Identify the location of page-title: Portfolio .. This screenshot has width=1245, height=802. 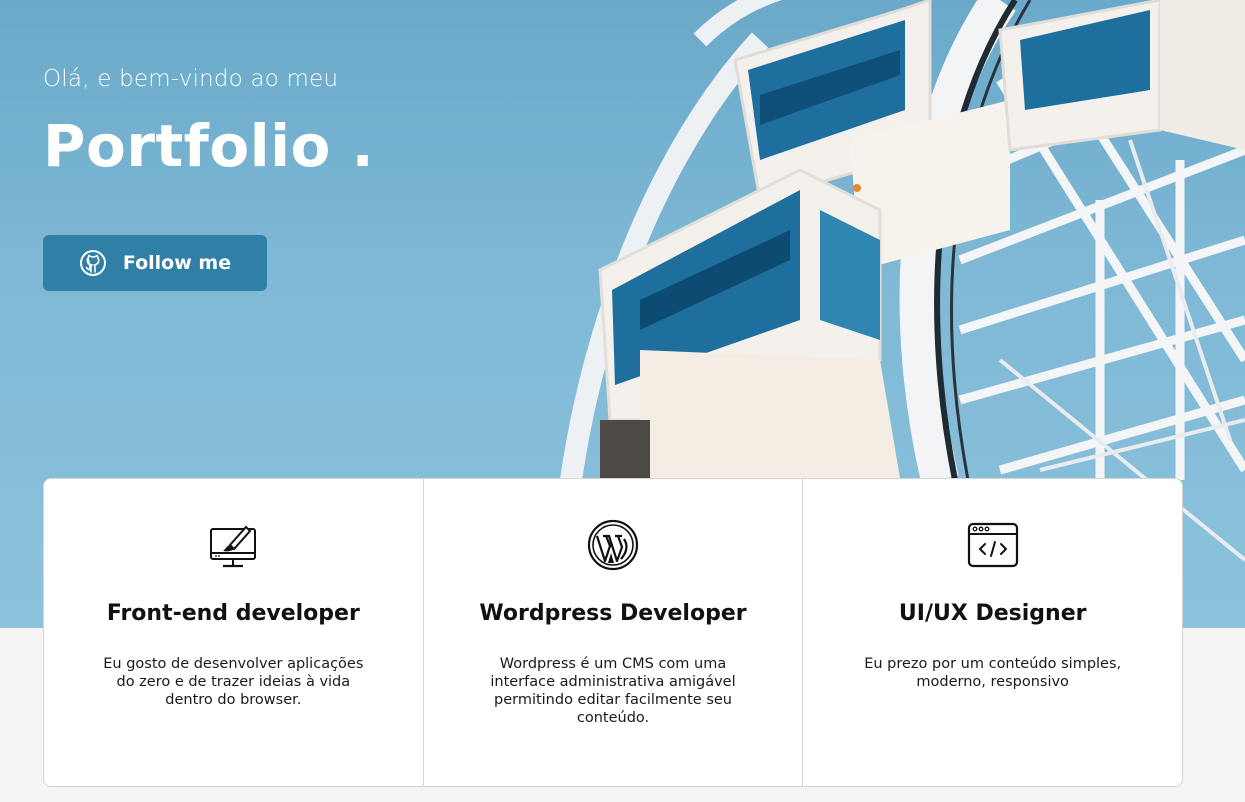
(209, 146).